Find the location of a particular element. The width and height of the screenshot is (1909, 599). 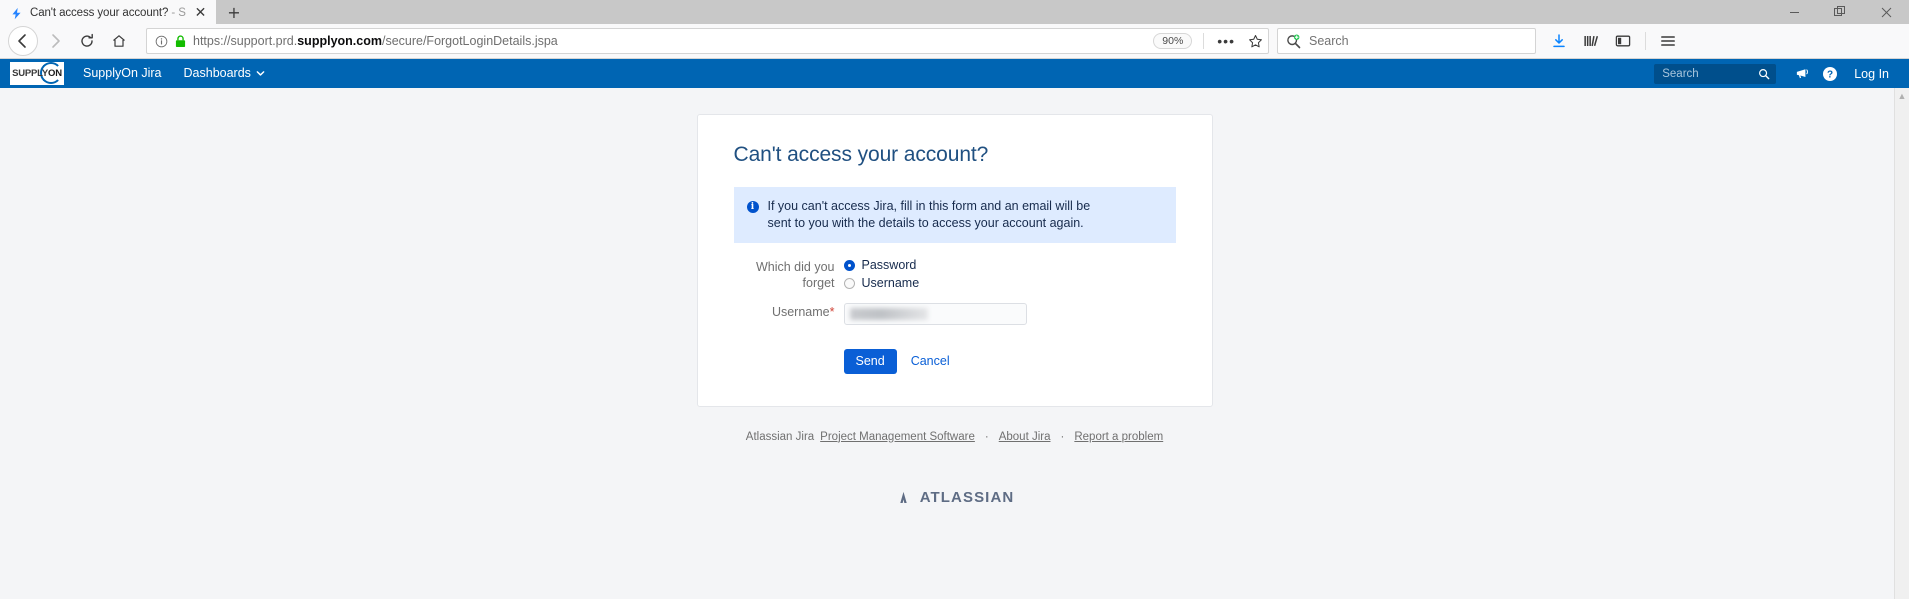

jira-nav-links: SupplyOn Jira Dashboards is located at coordinates (174, 73).